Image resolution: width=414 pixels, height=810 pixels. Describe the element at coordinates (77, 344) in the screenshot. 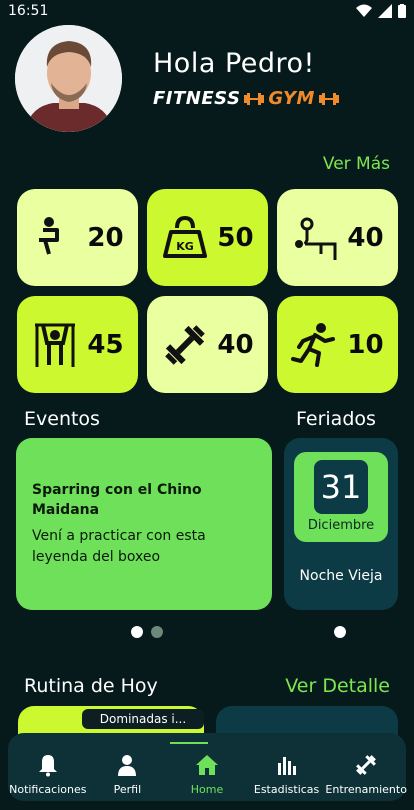

I see `stat-card-pullup: 45` at that location.